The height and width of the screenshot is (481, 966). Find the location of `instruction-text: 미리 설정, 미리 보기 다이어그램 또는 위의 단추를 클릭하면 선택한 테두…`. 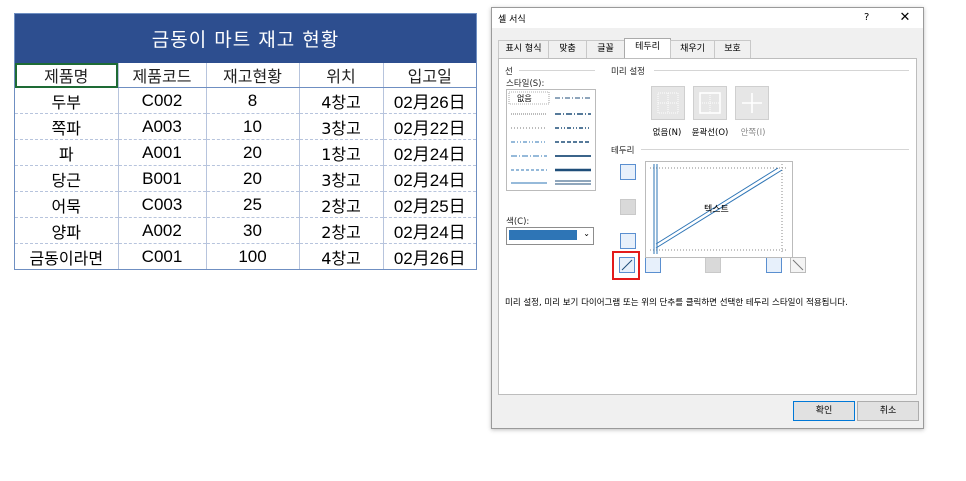

instruction-text: 미리 설정, 미리 보기 다이어그램 또는 위의 단추를 클릭하면 선택한 테두… is located at coordinates (676, 303).